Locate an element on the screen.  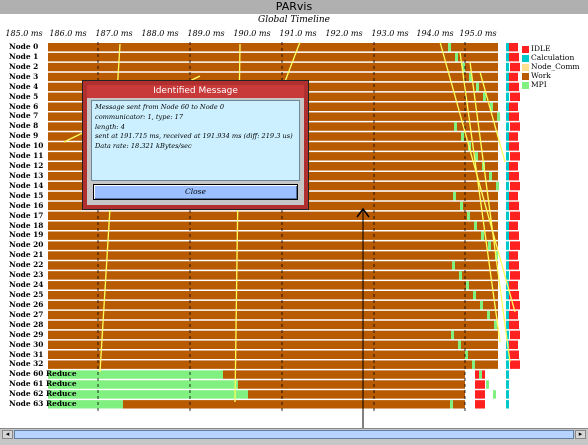
reduce-bar is located at coordinates (148, 395).